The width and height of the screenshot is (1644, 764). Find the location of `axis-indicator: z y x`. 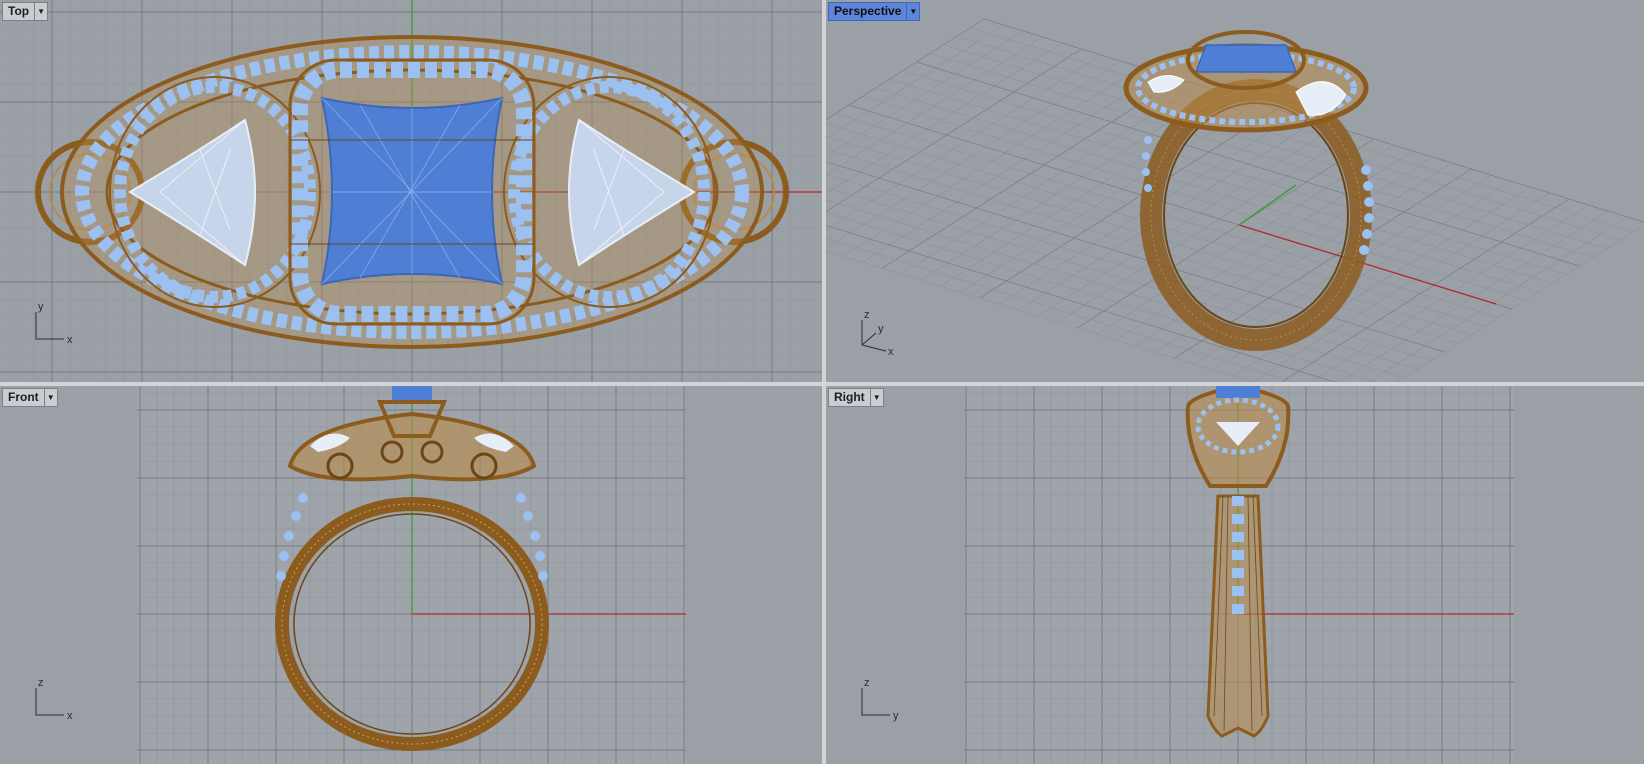

axis-indicator: z y x is located at coordinates (877, 333).